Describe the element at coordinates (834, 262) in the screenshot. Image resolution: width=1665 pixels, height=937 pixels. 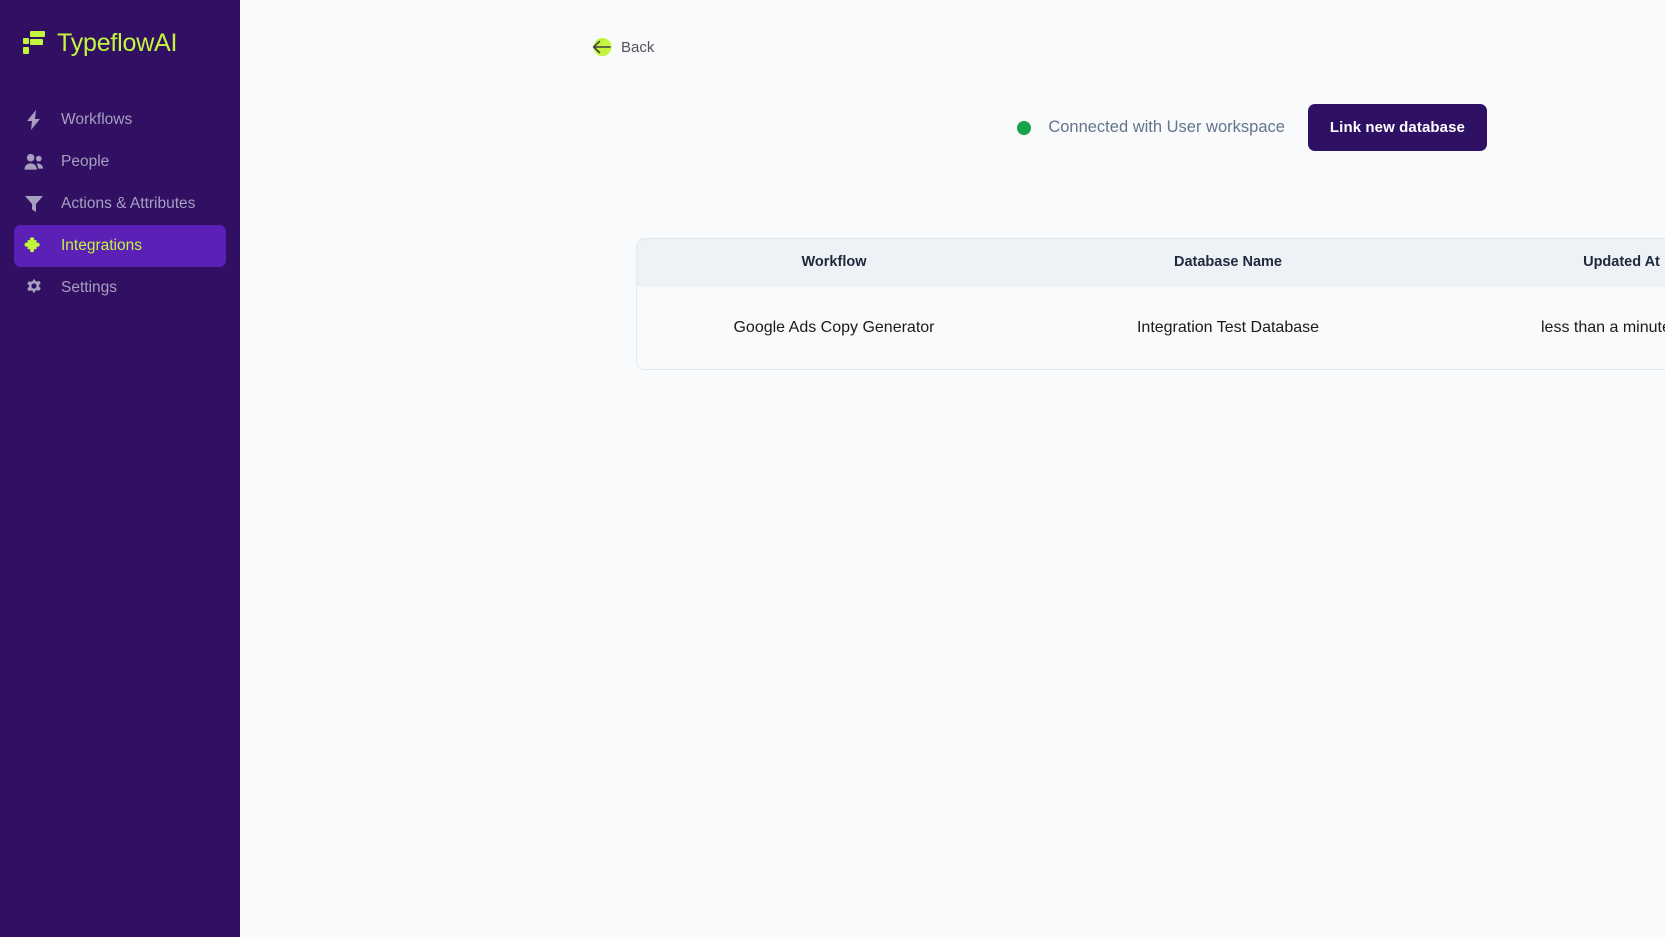
I see `column-header-workflow: Workflow` at that location.